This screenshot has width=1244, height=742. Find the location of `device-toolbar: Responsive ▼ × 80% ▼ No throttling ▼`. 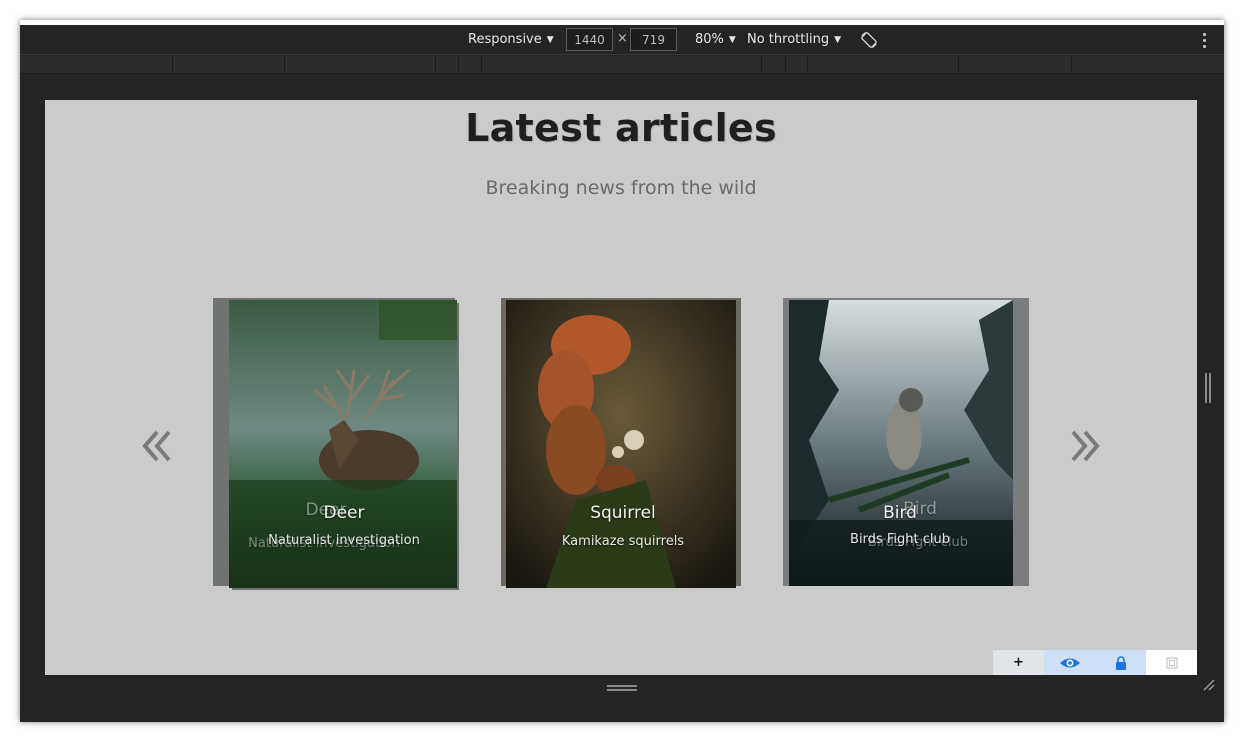

device-toolbar: Responsive ▼ × 80% ▼ No throttling ▼ is located at coordinates (622, 40).